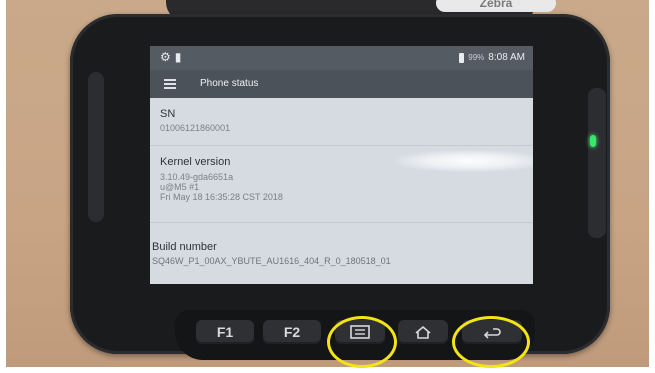  I want to click on side-bumper-right, so click(597, 163).